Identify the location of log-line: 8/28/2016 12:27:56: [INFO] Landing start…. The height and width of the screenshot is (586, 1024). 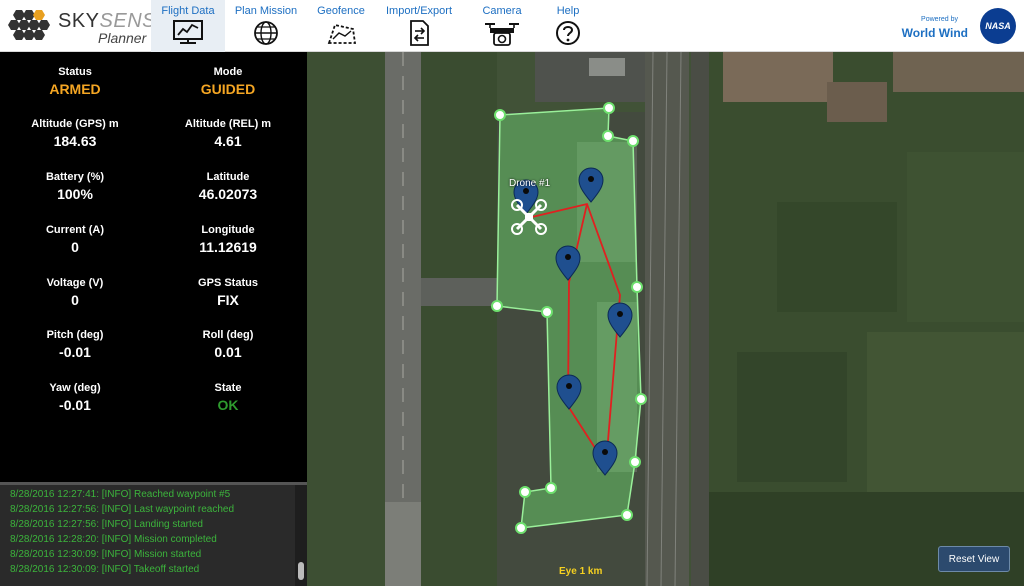
(106, 524).